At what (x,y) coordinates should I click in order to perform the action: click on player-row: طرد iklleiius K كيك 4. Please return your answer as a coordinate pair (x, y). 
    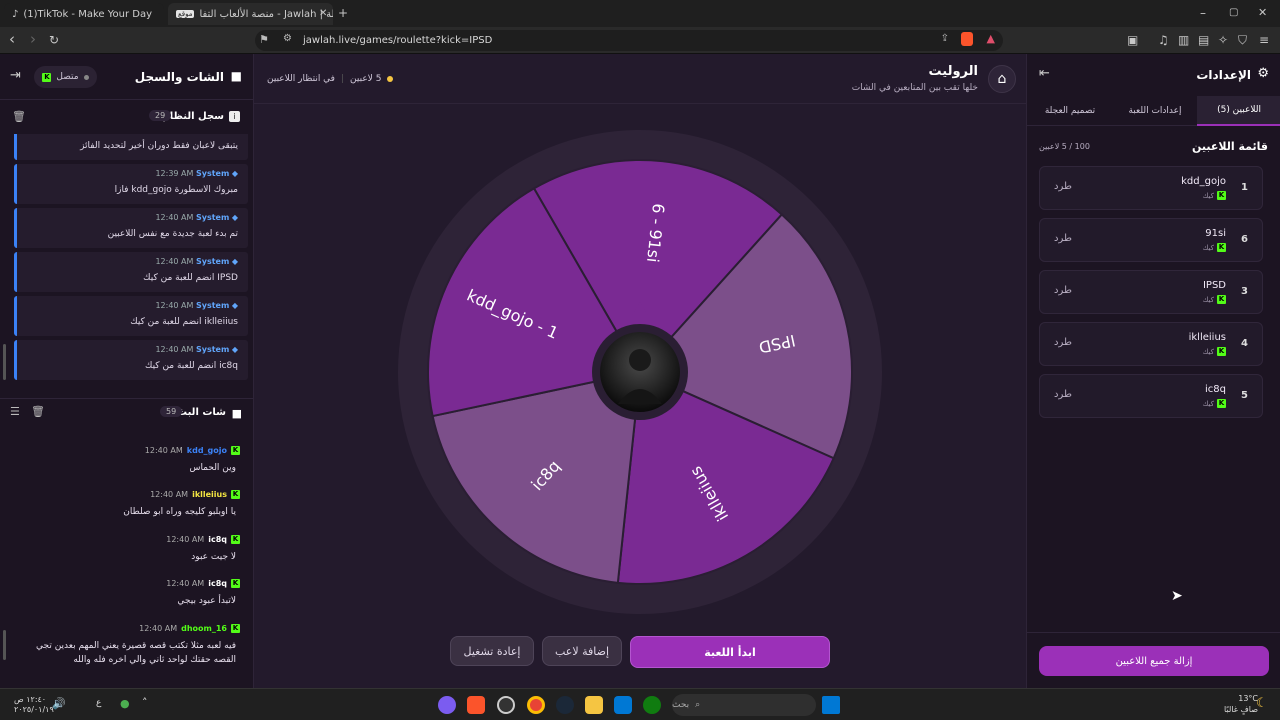
    Looking at the image, I should click on (1151, 344).